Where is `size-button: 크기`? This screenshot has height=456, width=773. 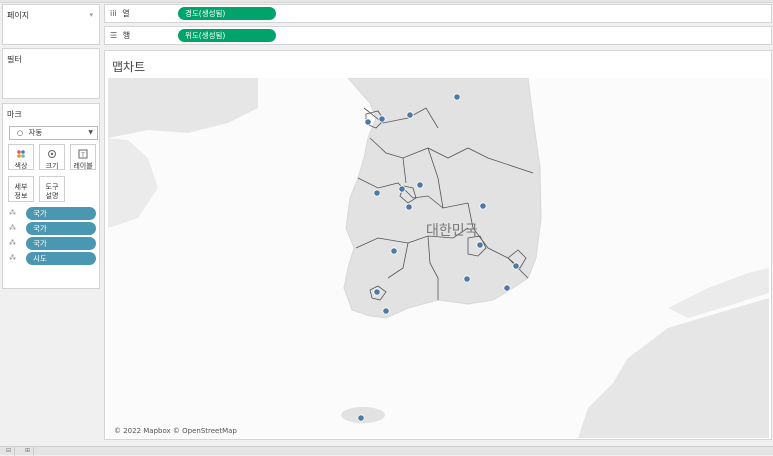 size-button: 크기 is located at coordinates (52, 157).